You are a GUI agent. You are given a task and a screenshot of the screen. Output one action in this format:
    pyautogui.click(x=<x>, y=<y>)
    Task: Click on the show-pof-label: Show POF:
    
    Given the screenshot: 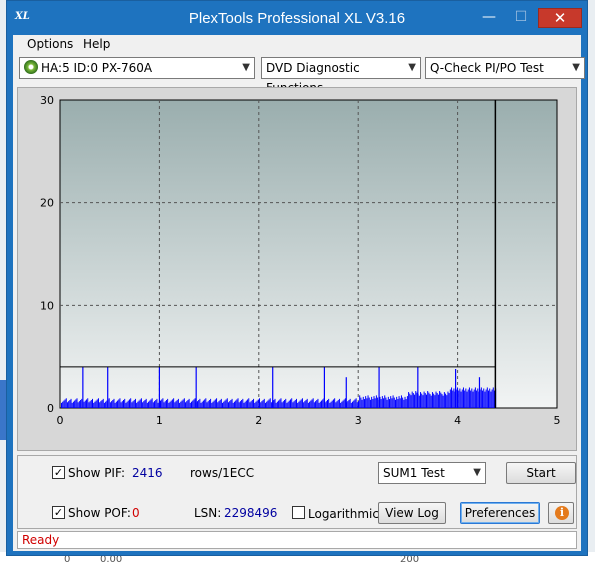 What is the action you would take?
    pyautogui.click(x=99, y=513)
    